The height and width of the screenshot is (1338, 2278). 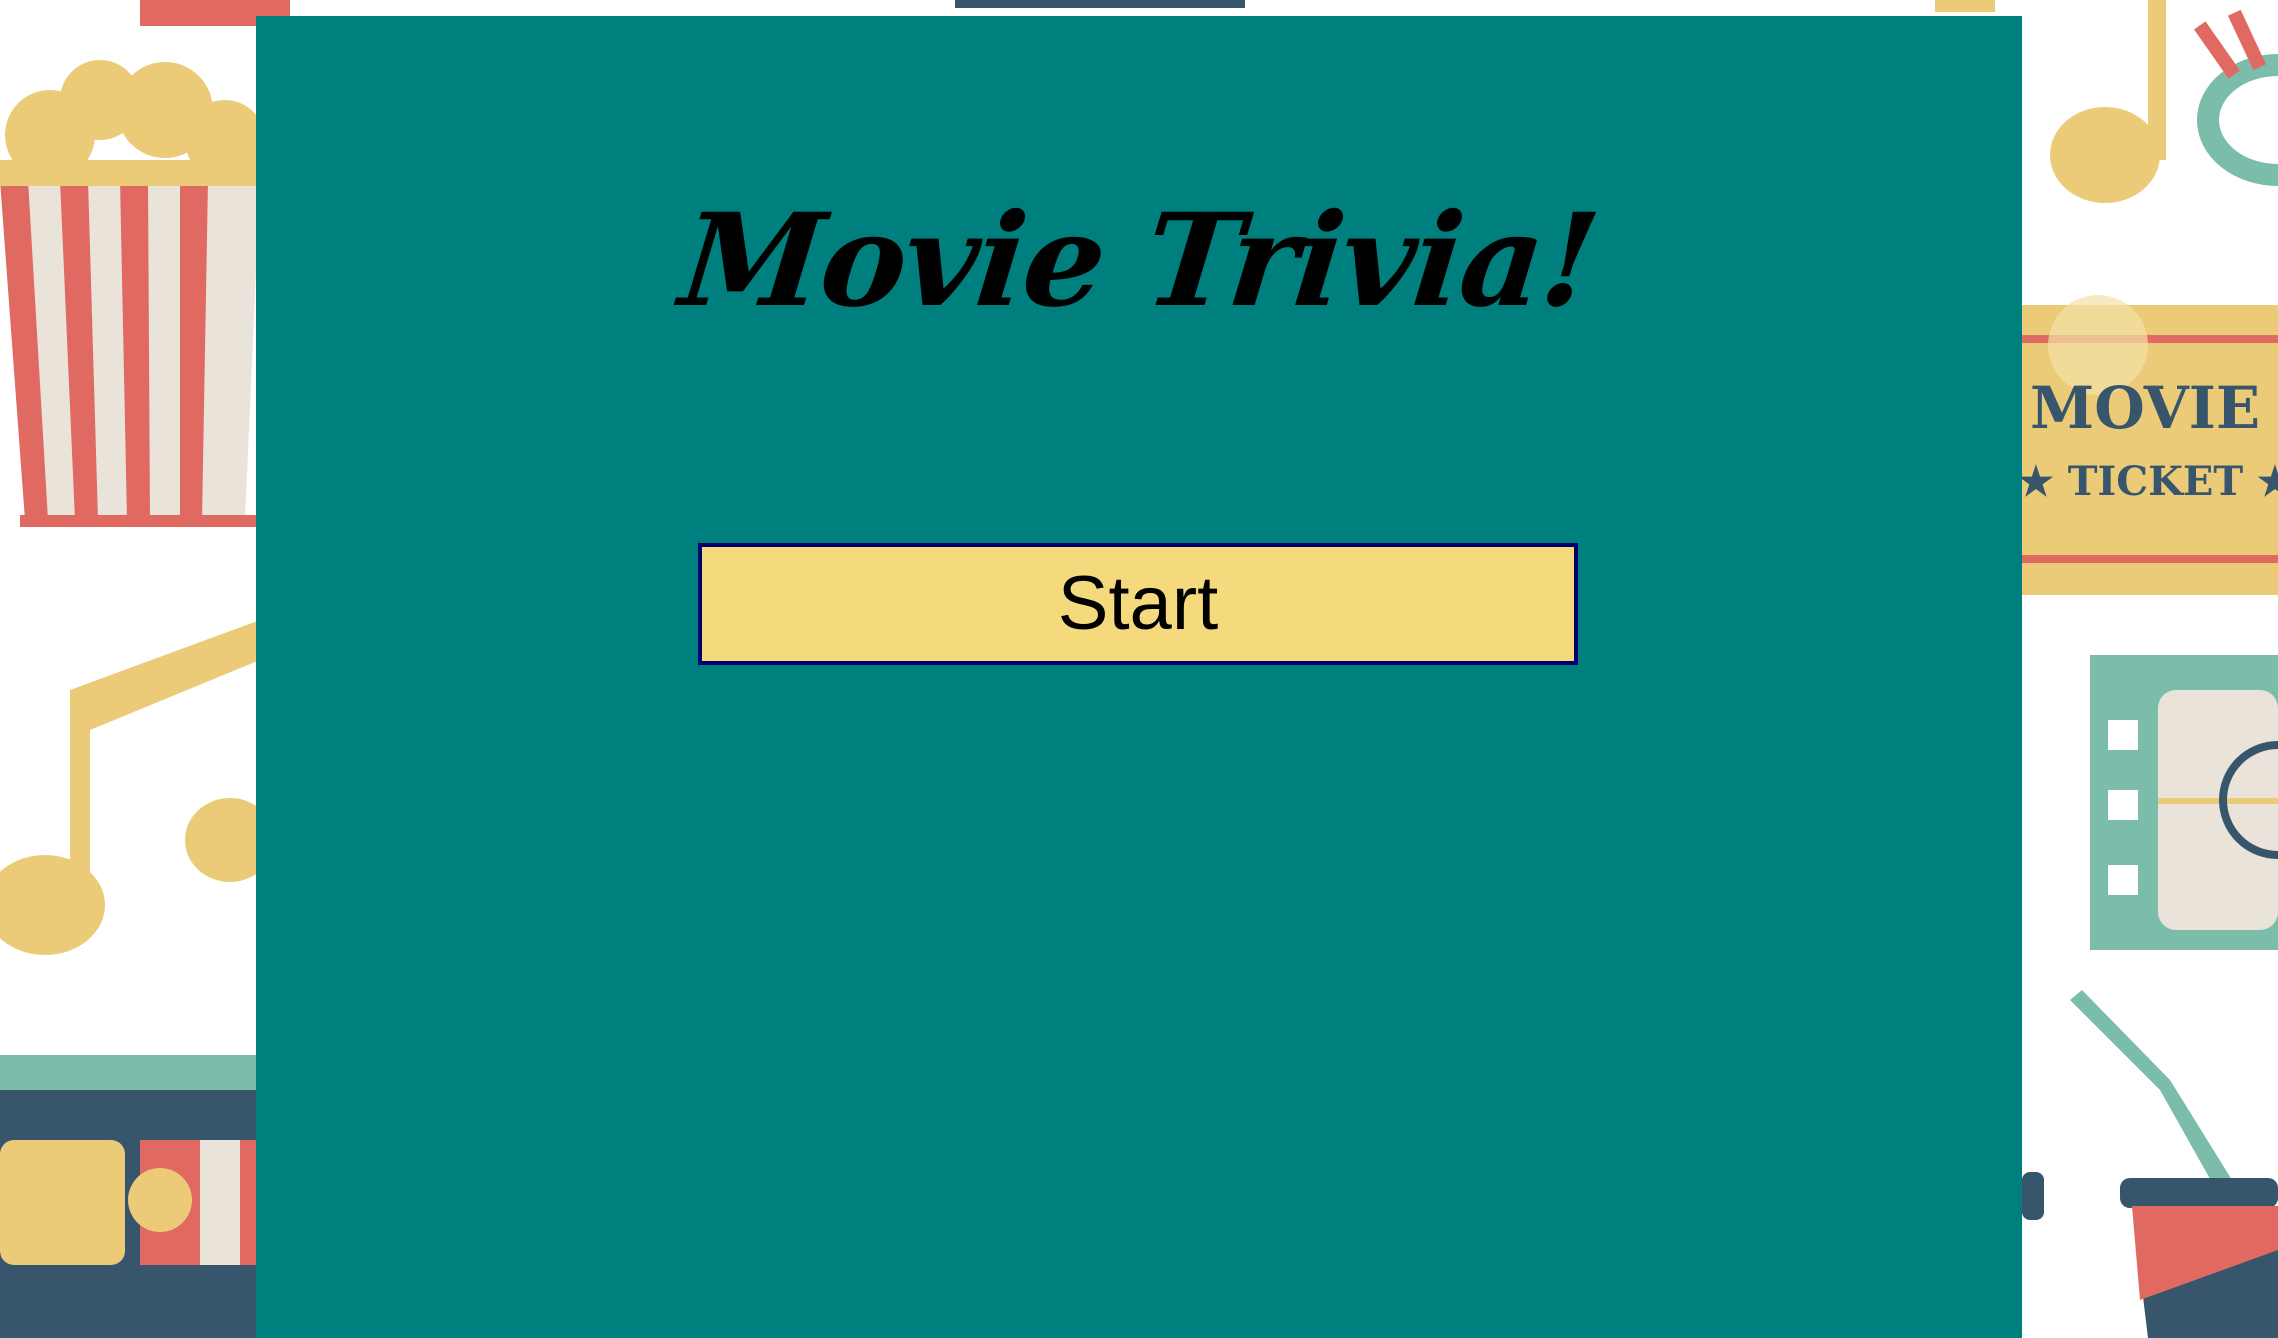 What do you see at coordinates (2108, 101) in the screenshot?
I see `music-note-icon-right` at bounding box center [2108, 101].